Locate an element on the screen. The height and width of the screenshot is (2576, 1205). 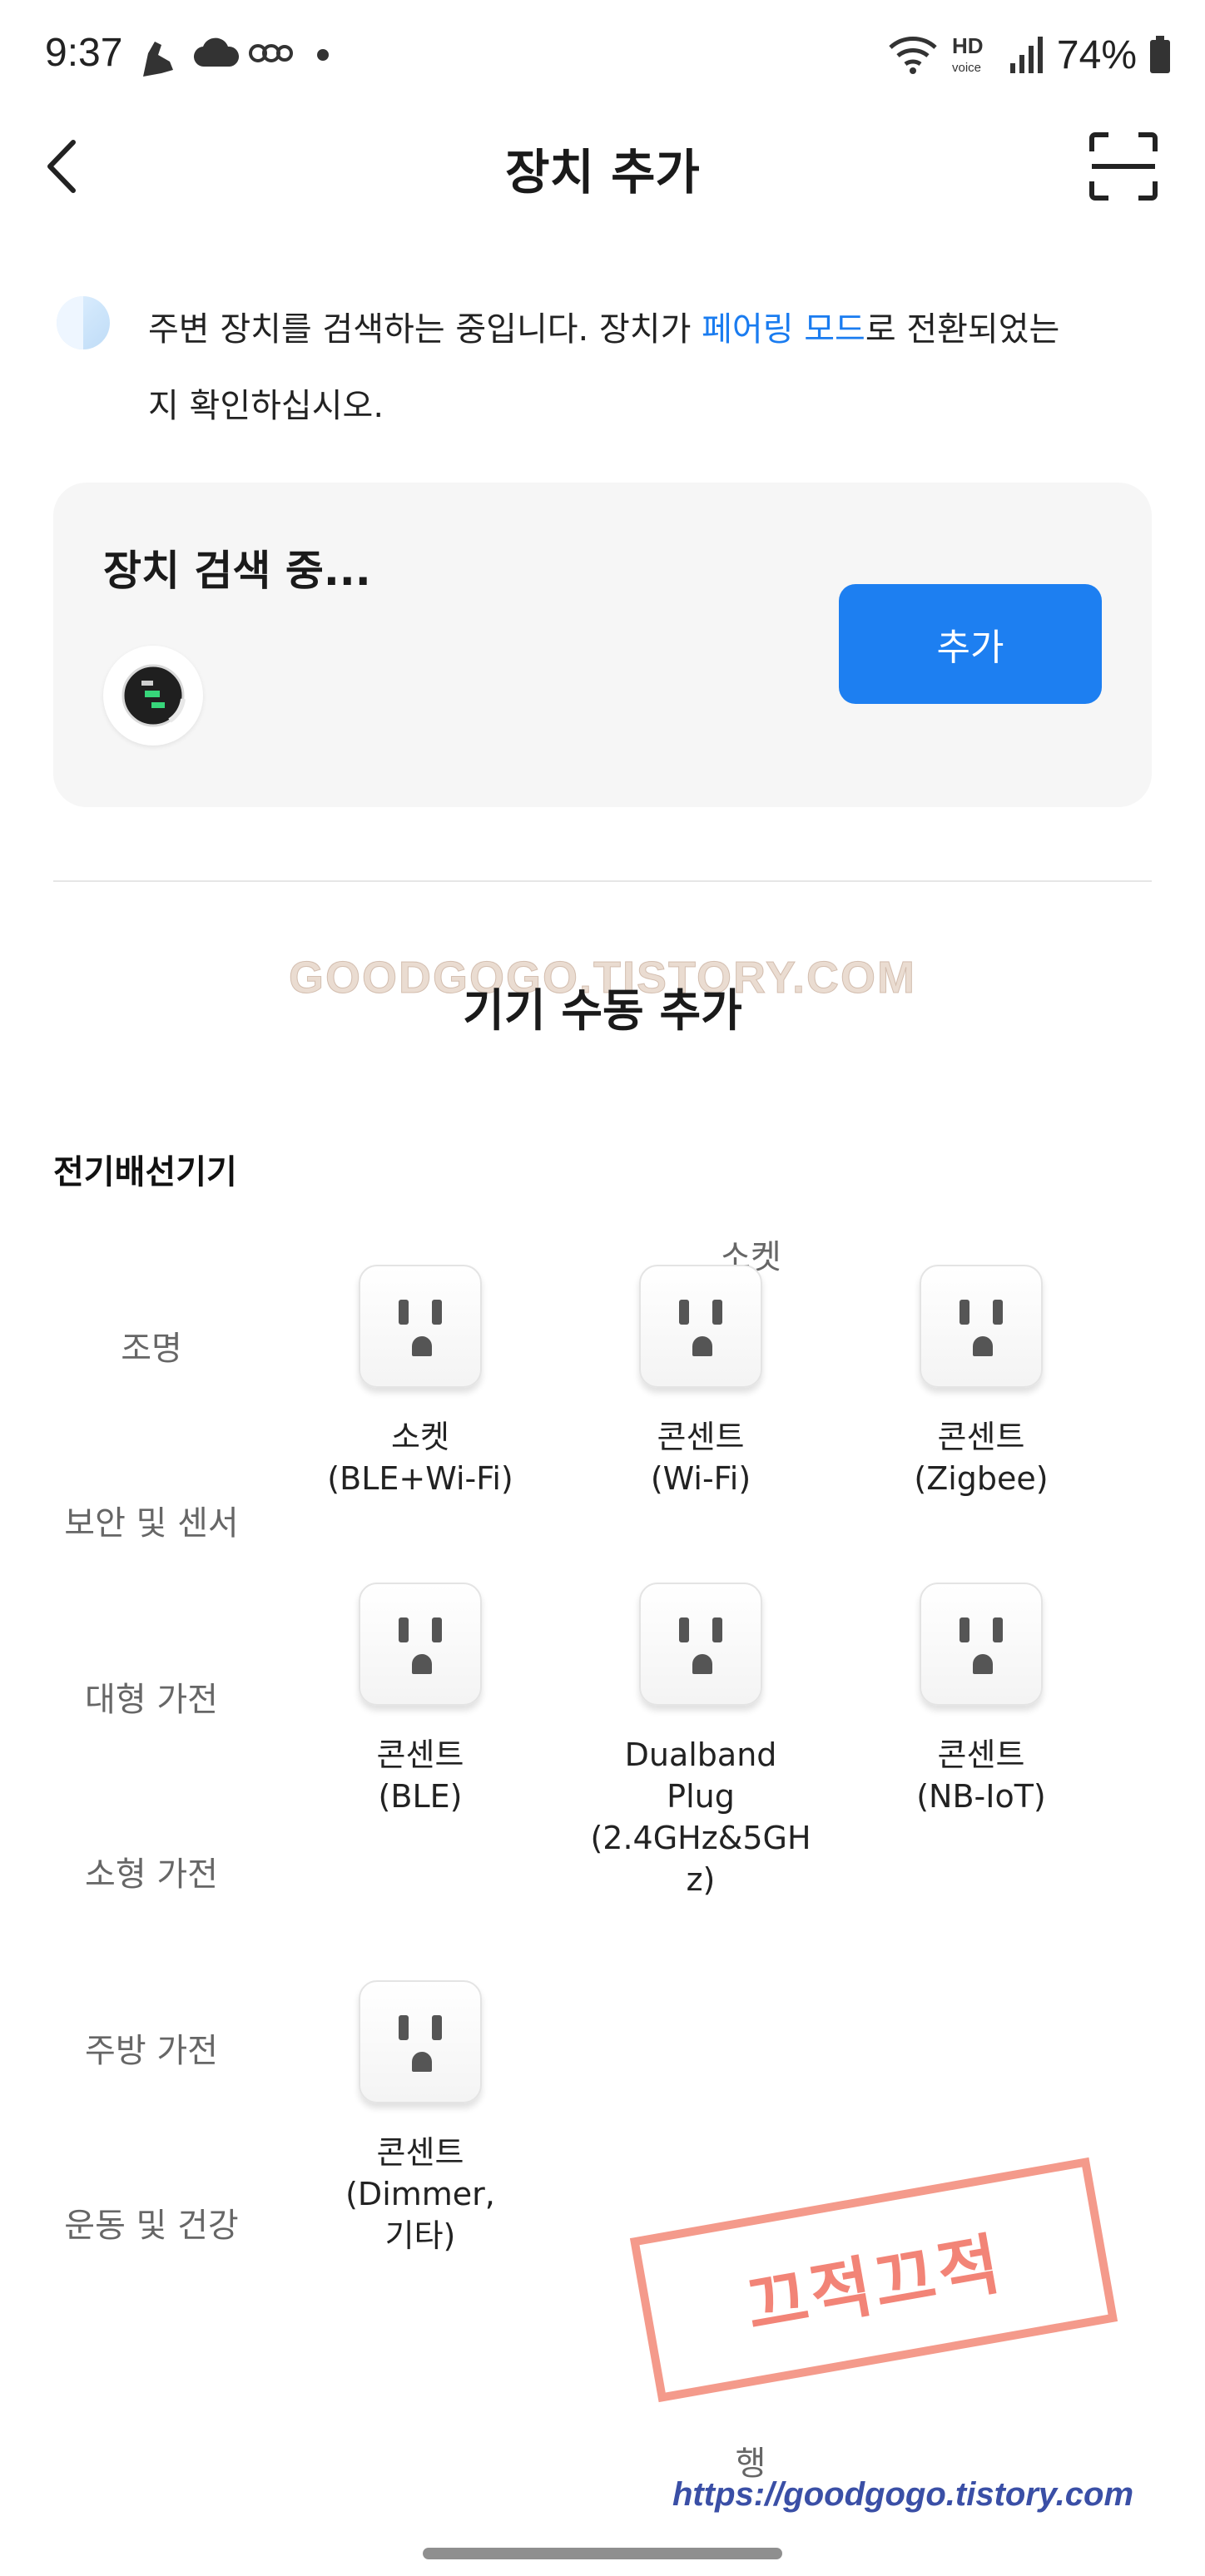
stamp-text: 끄적끄적 is located at coordinates (875, 2285).